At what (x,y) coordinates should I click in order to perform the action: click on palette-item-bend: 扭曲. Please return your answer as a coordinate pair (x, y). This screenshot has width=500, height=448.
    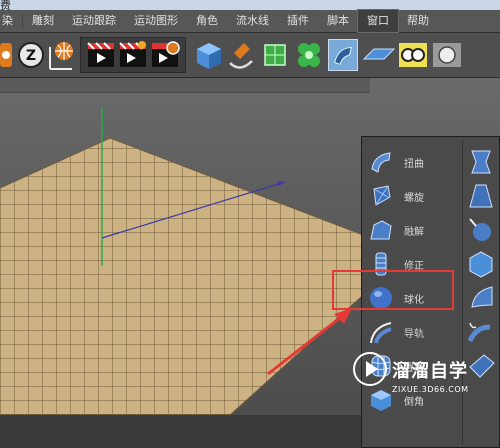
    Looking at the image, I should click on (418, 162).